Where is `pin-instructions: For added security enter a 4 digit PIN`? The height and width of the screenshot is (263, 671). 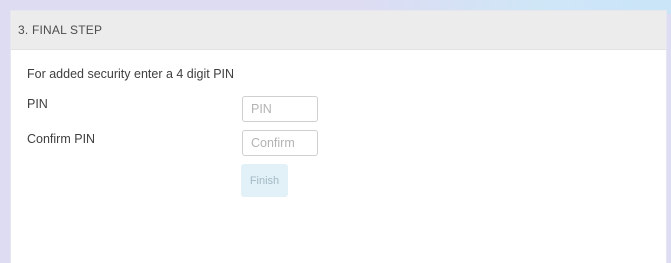
pin-instructions: For added security enter a 4 digit PIN is located at coordinates (131, 74).